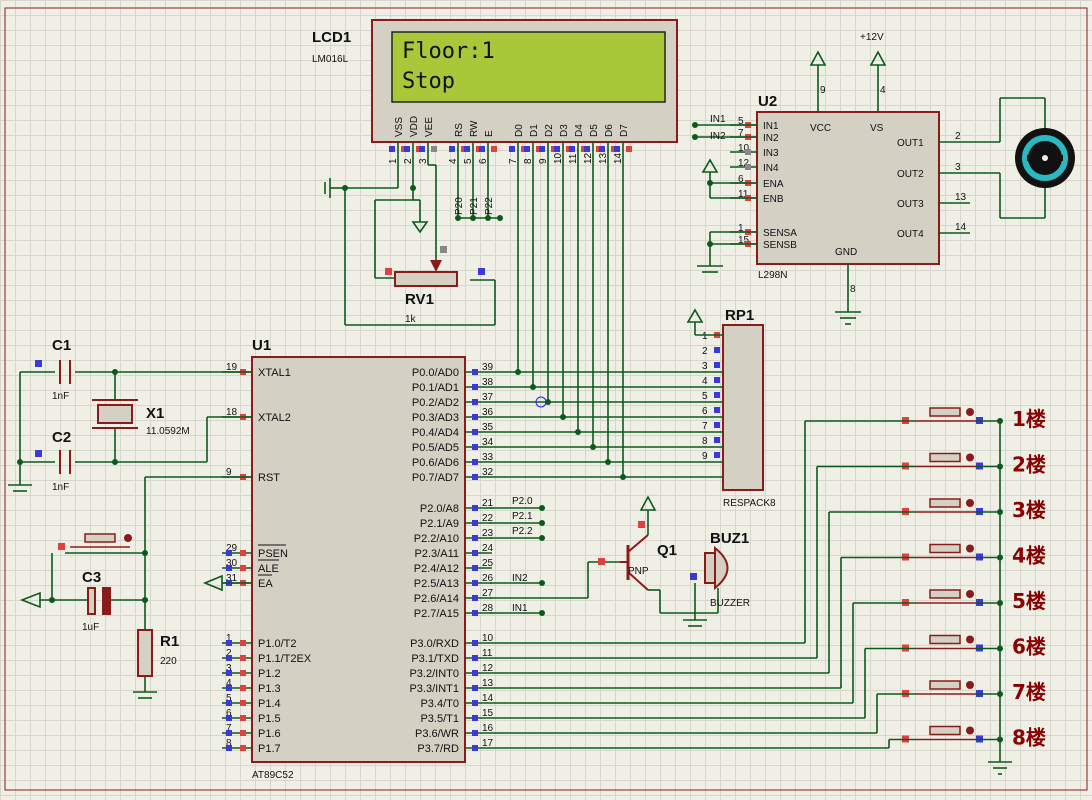 The height and width of the screenshot is (800, 1092). I want to click on u1-pin-p0-3-ad3: P0.3/AD3, so click(435, 418).